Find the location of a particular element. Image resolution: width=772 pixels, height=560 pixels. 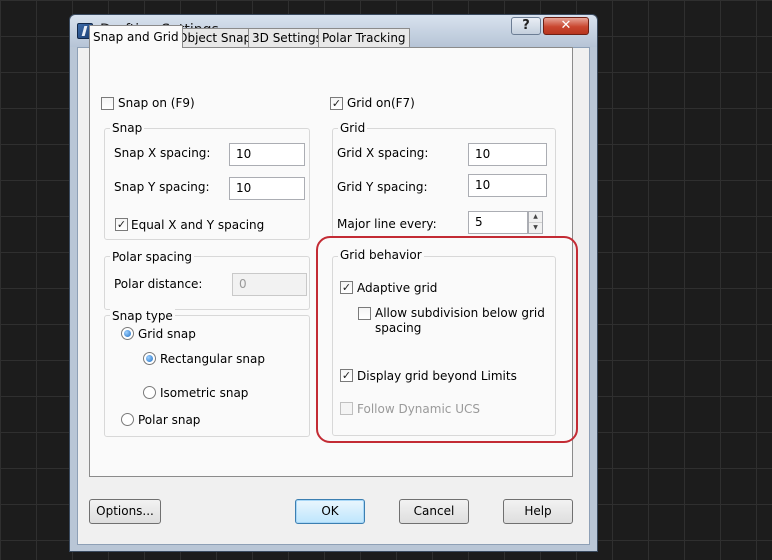

snap-group-title: Snap is located at coordinates (127, 128).